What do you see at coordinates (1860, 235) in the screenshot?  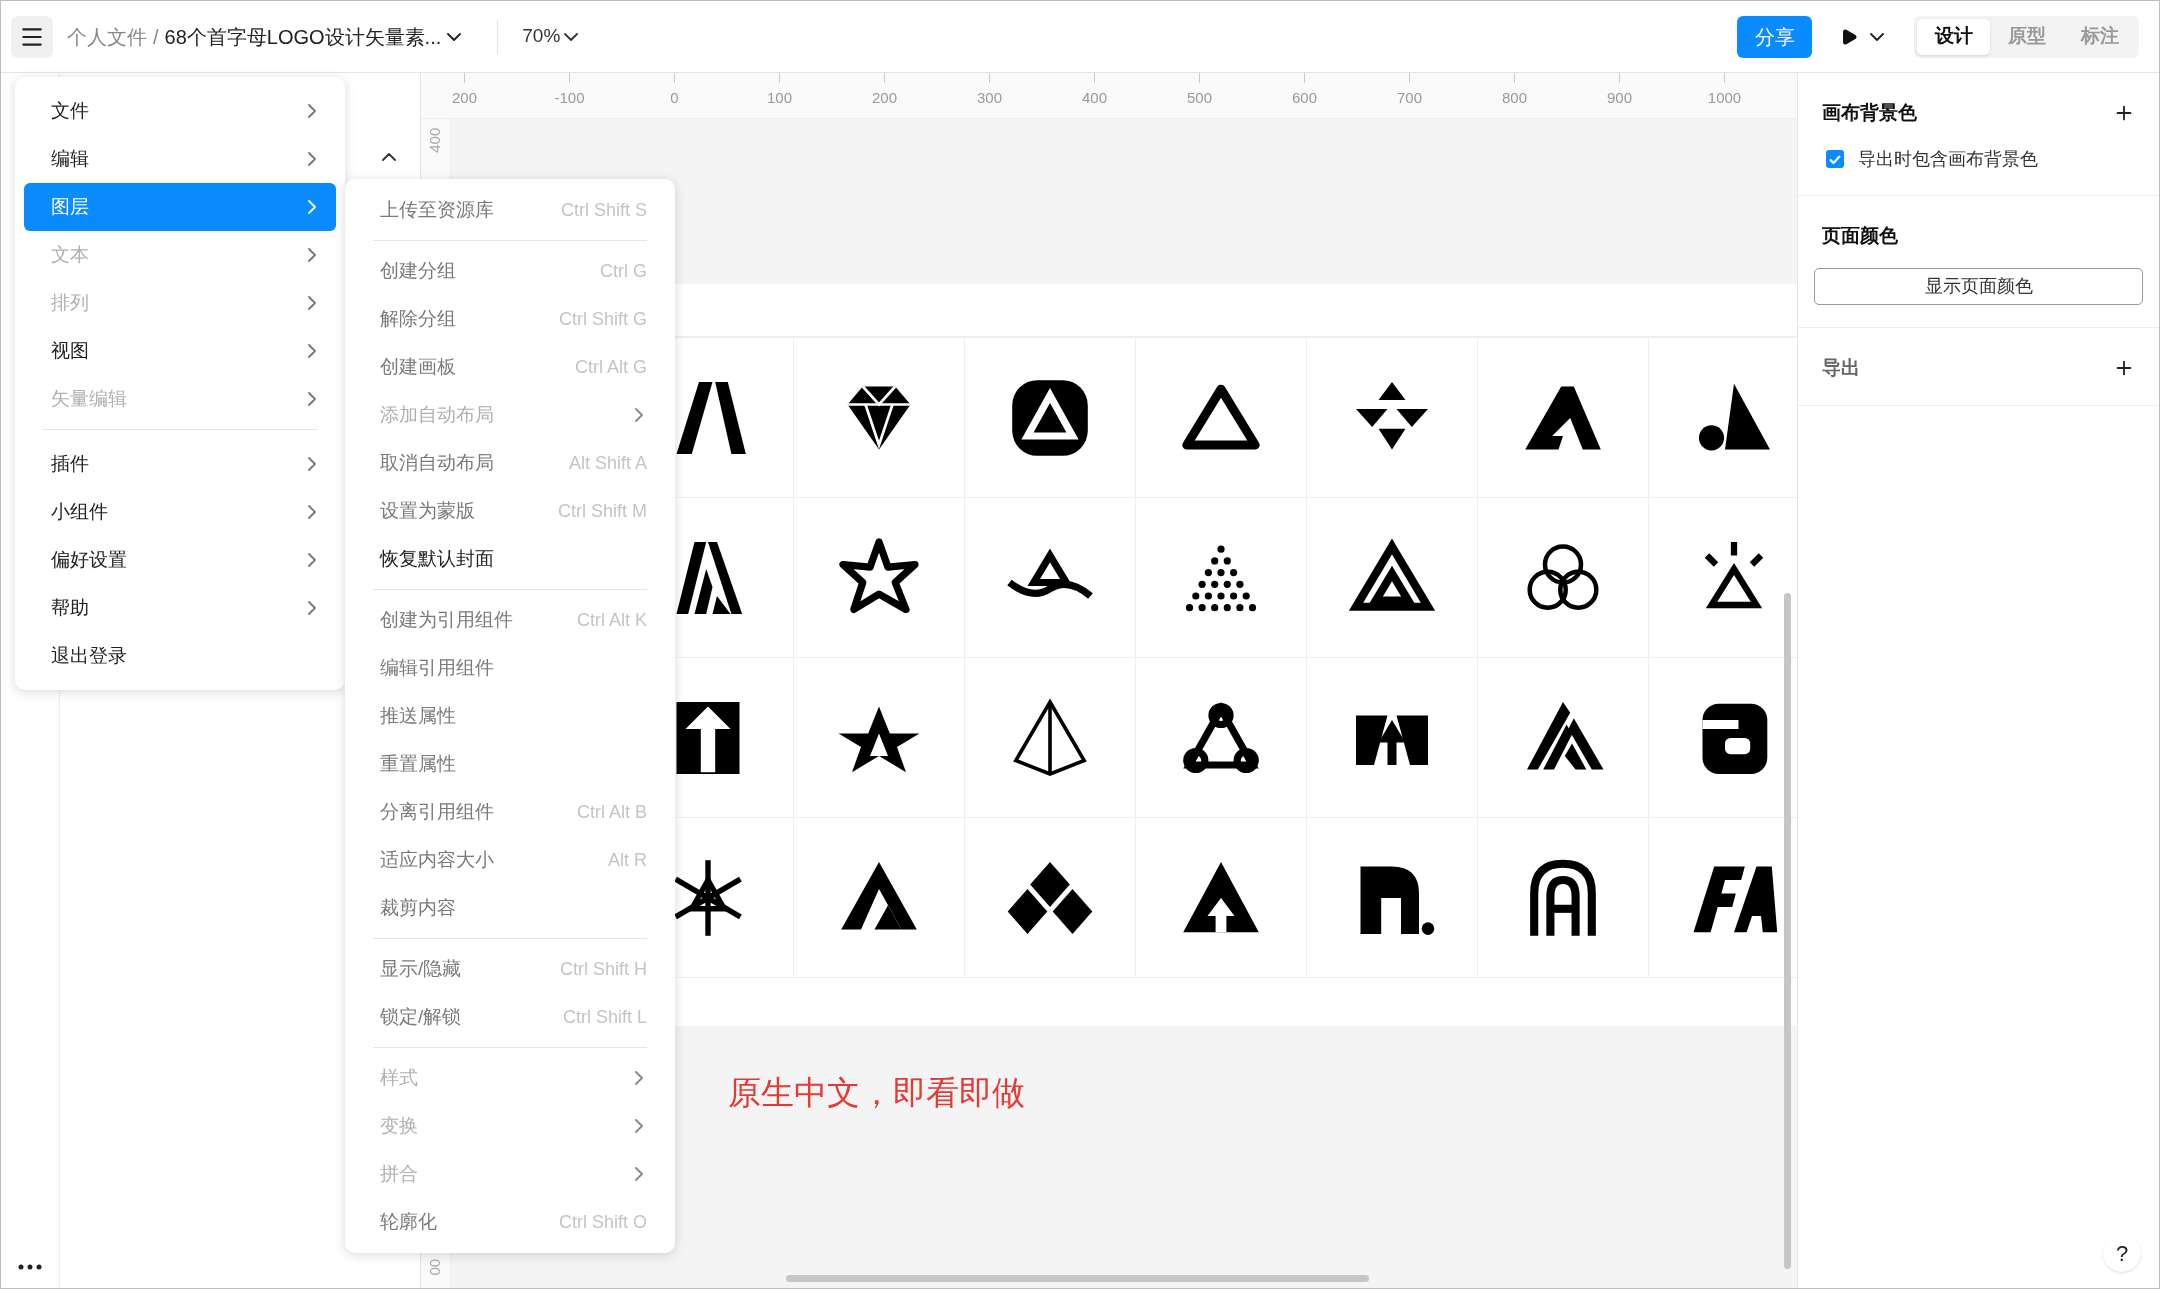 I see `section-title: 页面颜色` at bounding box center [1860, 235].